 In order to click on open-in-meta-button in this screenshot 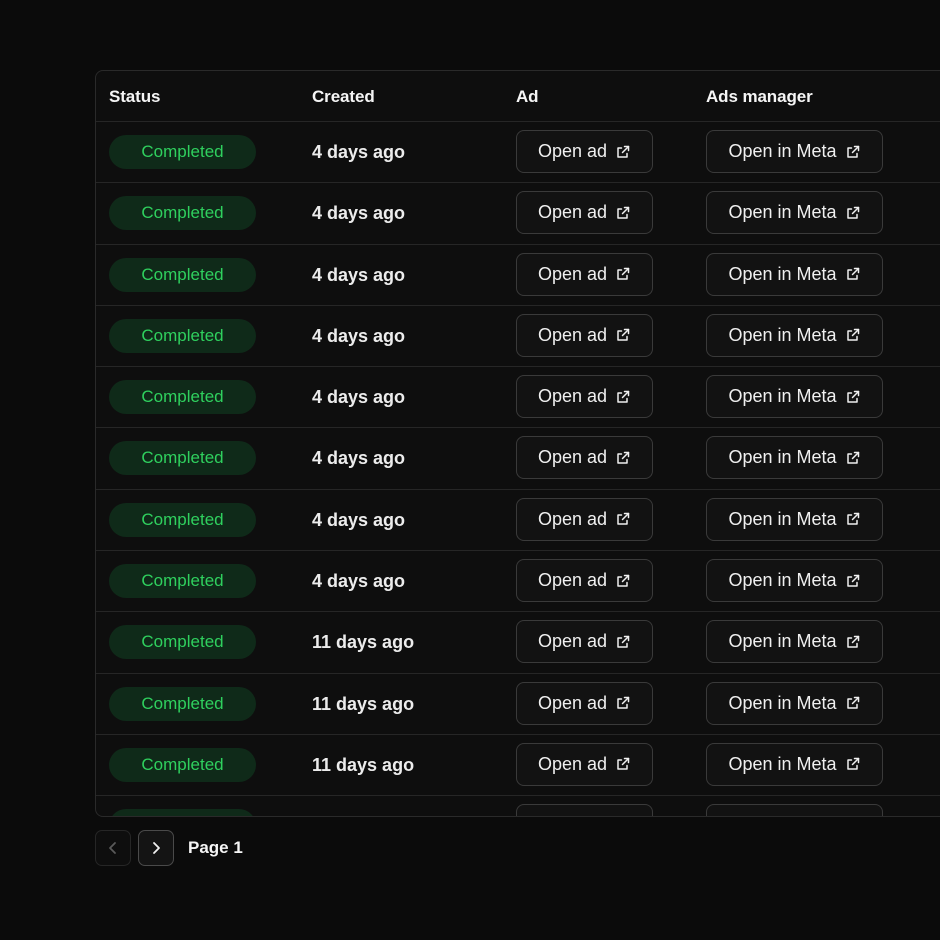, I will do `click(794, 810)`.